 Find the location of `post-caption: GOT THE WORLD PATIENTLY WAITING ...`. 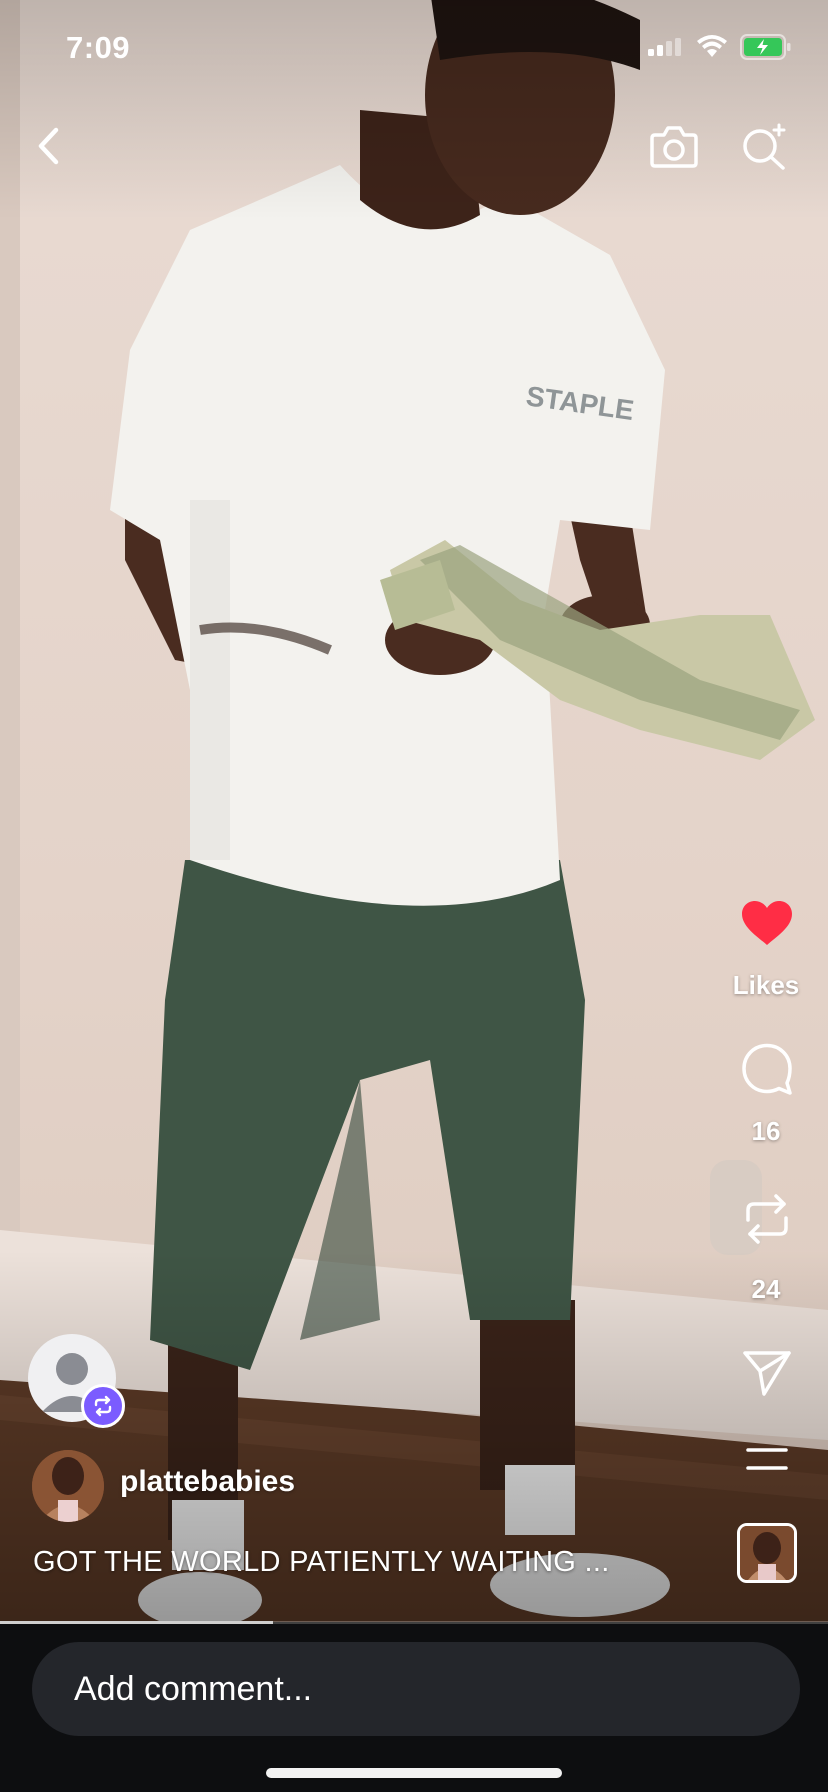

post-caption: GOT THE WORLD PATIENTLY WAITING ... is located at coordinates (321, 1562).